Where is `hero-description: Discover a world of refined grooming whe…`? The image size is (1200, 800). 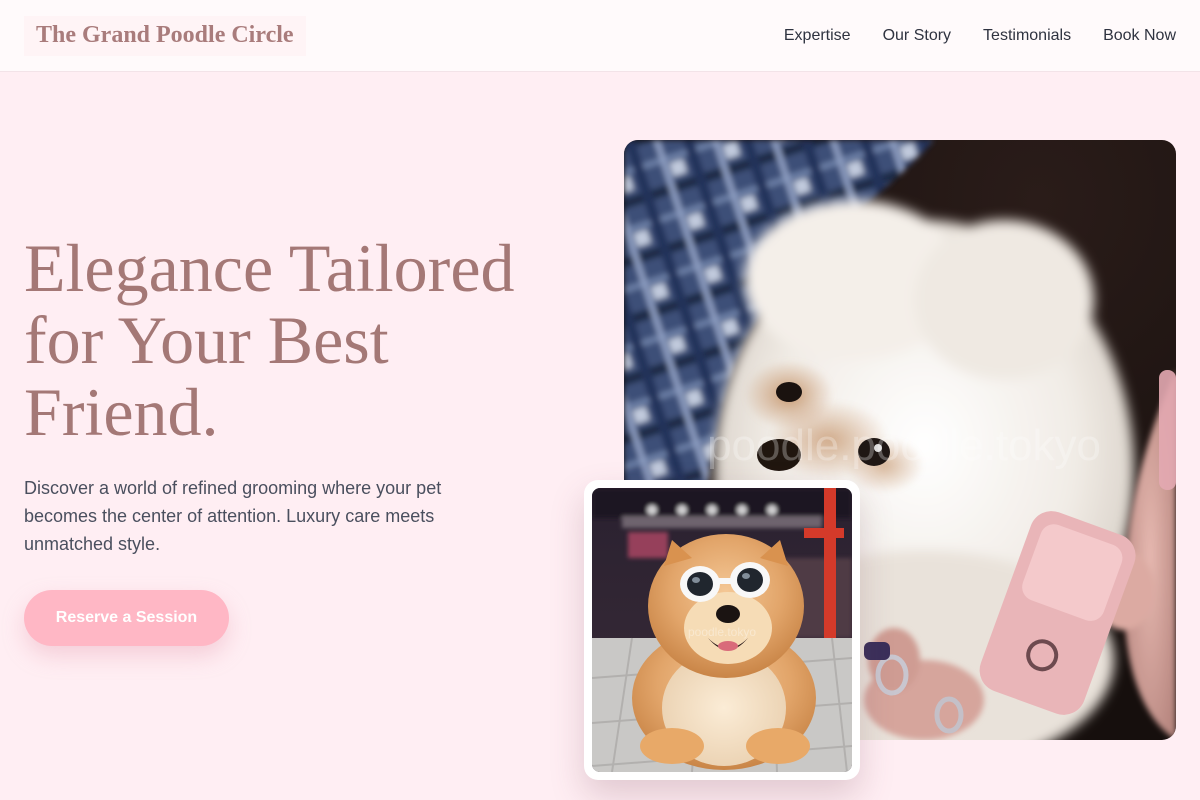
hero-description: Discover a world of refined grooming whe… is located at coordinates (233, 516).